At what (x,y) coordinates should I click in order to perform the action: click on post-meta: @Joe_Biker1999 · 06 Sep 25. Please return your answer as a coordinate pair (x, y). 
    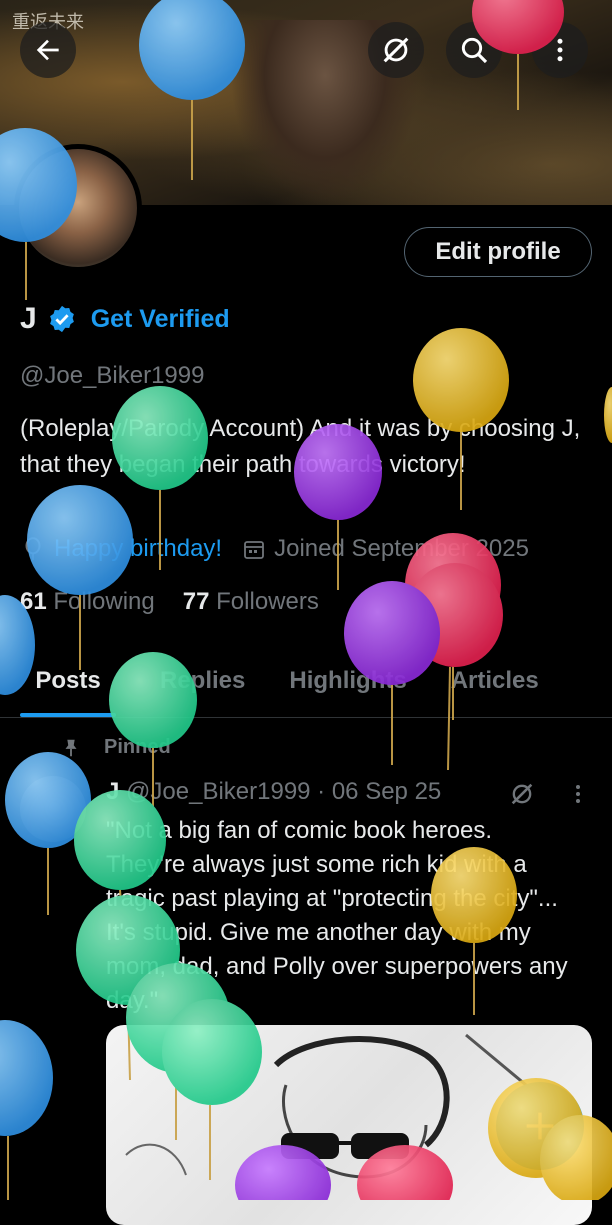
    Looking at the image, I should click on (284, 791).